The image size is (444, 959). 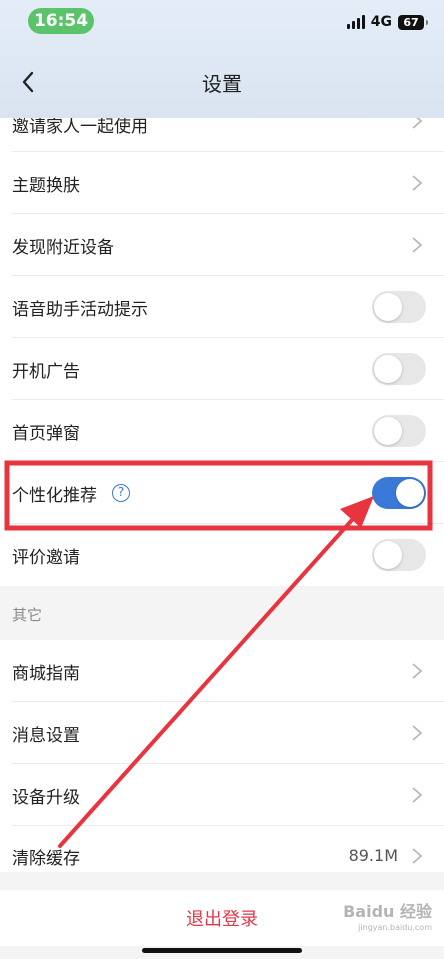 What do you see at coordinates (222, 671) in the screenshot?
I see `settings-row-mall-guide: 商城指南` at bounding box center [222, 671].